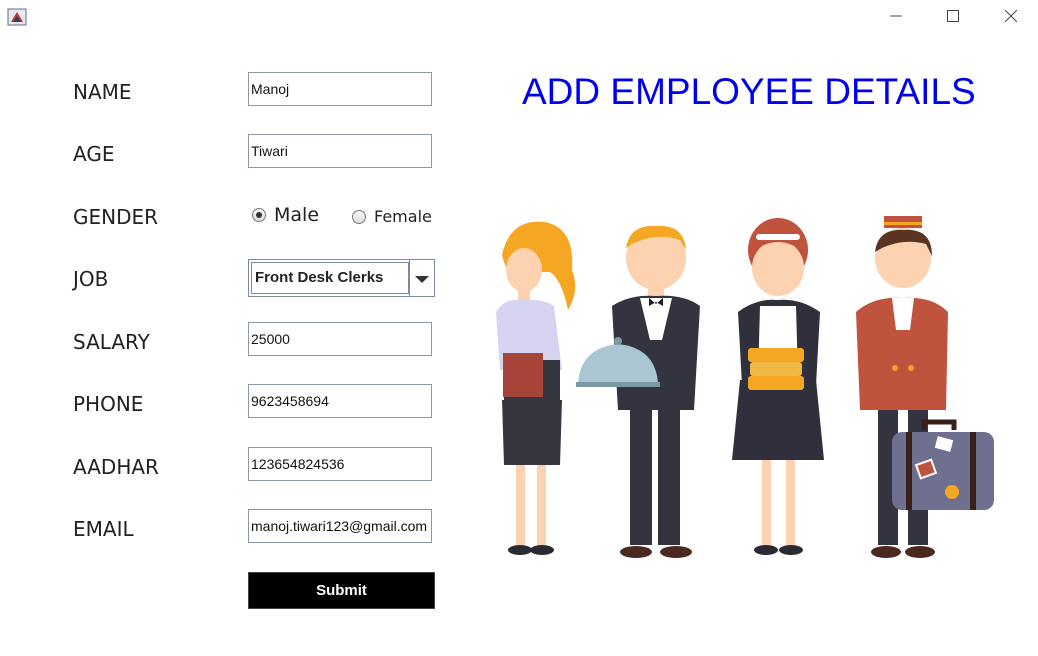 The width and height of the screenshot is (1038, 656). What do you see at coordinates (403, 216) in the screenshot?
I see `gender-female-label: Female` at bounding box center [403, 216].